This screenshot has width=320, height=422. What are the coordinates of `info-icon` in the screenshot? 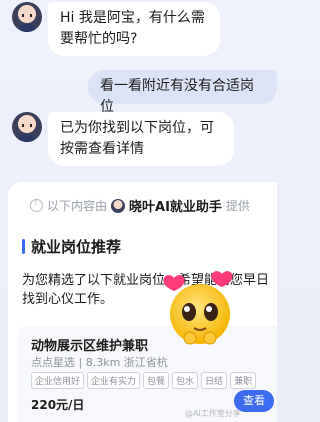 It's located at (36, 205).